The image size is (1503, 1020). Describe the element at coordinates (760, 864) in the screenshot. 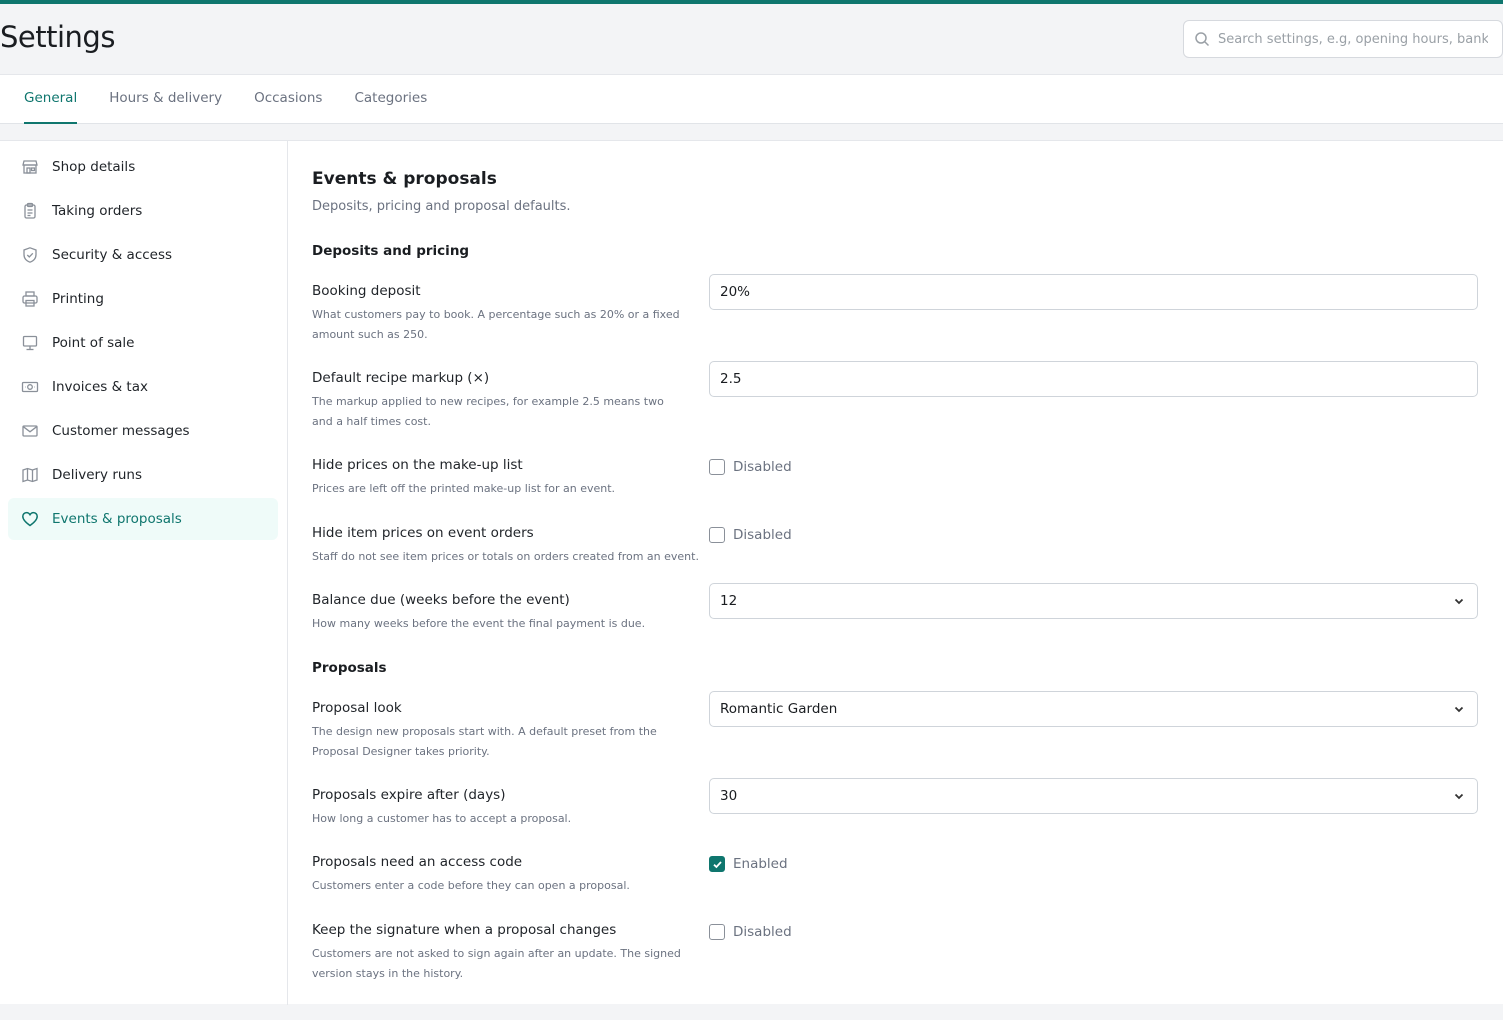

I see `checkbox-state-label: Enabled` at that location.